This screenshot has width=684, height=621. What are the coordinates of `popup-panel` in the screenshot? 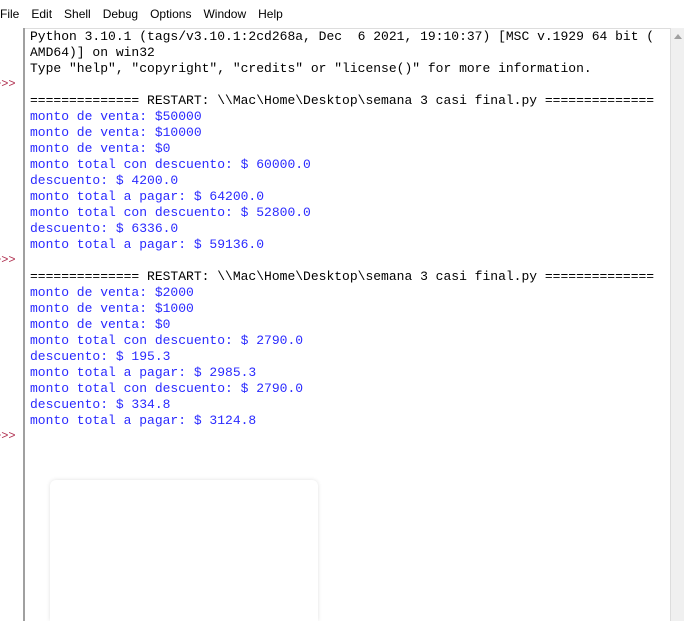 It's located at (184, 550).